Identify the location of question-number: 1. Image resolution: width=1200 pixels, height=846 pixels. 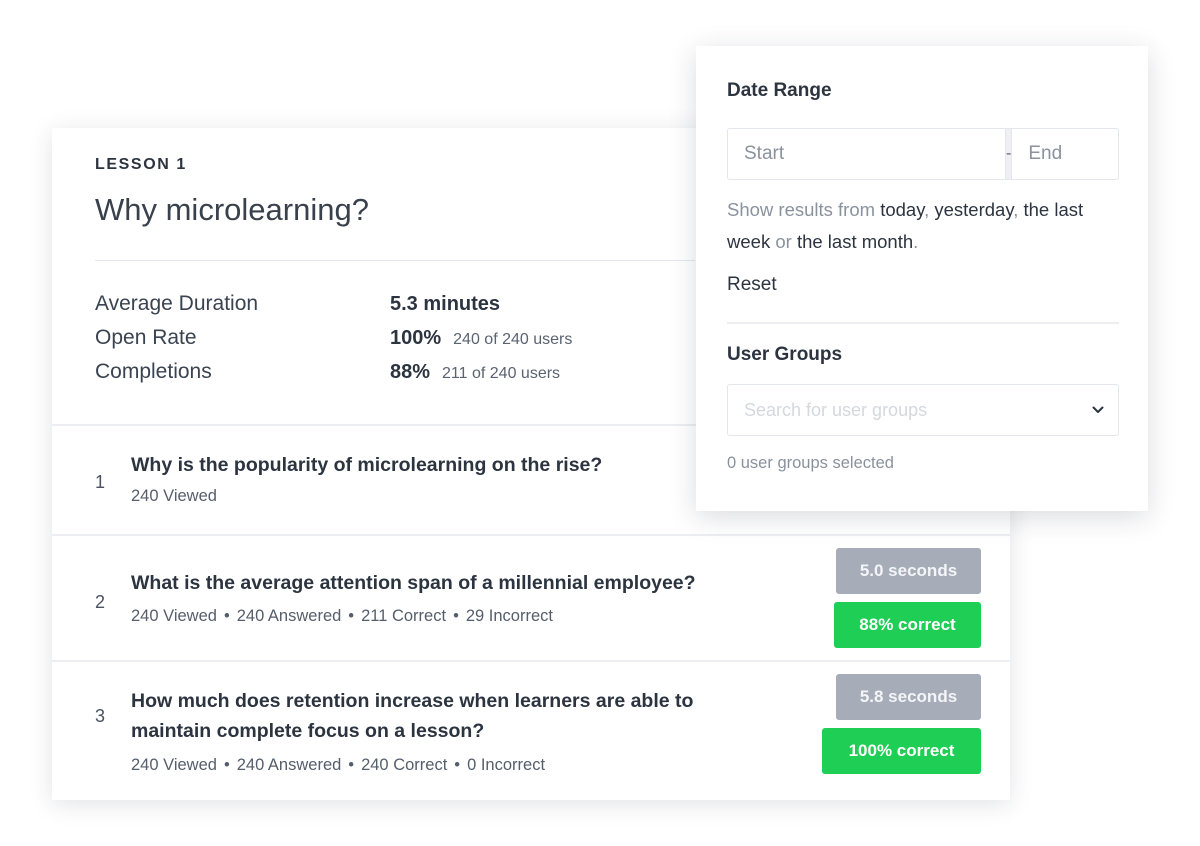
(100, 482).